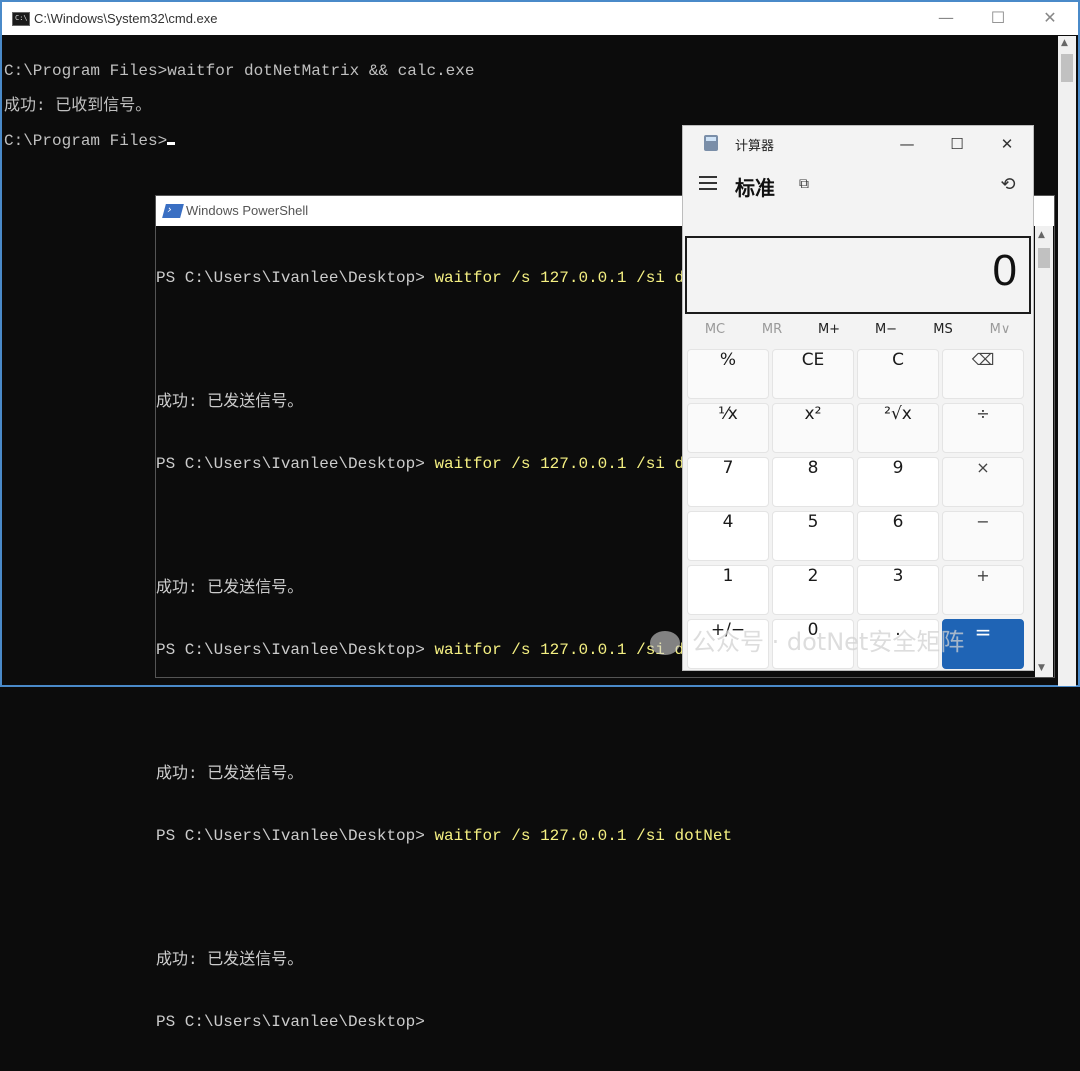 The image size is (1080, 1071). Describe the element at coordinates (728, 482) in the screenshot. I see `digit-7-button: 7` at that location.